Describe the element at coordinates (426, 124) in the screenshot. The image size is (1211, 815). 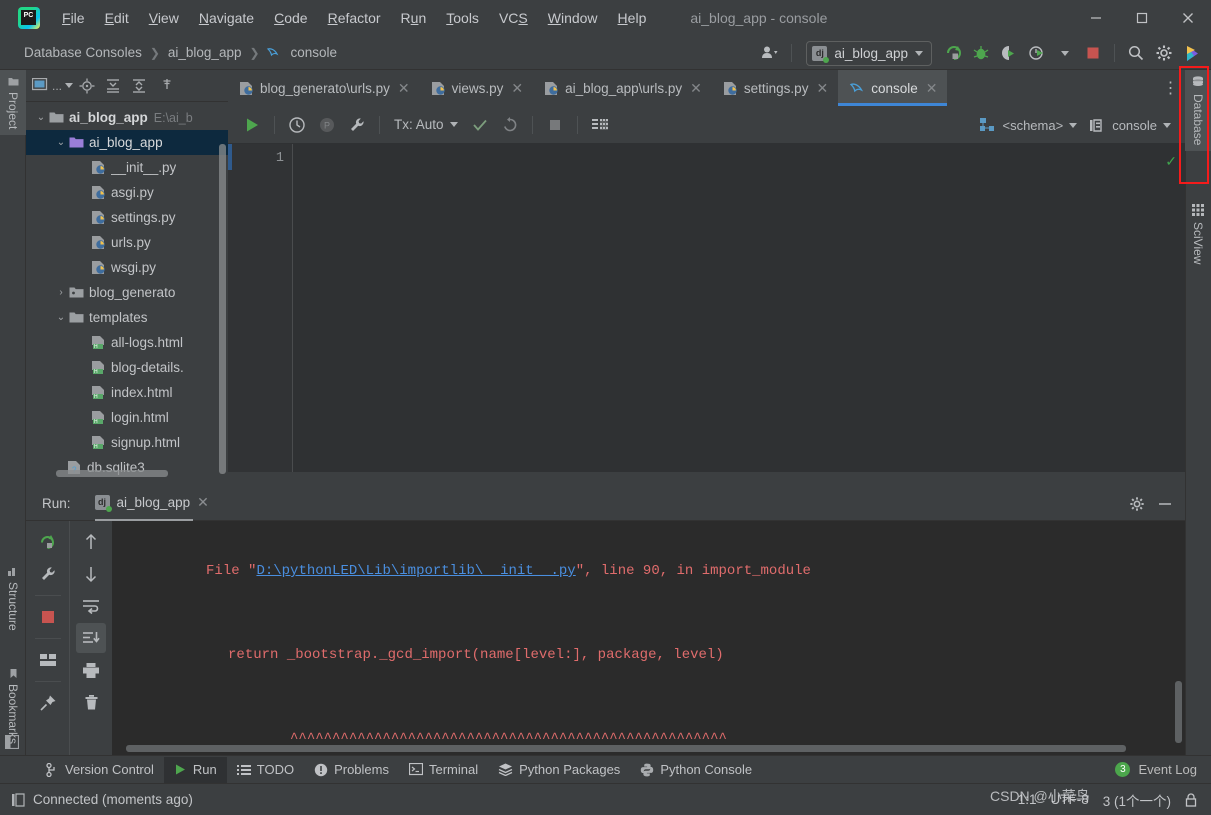
I see `transaction-mode-selector: Tx: Auto` at that location.